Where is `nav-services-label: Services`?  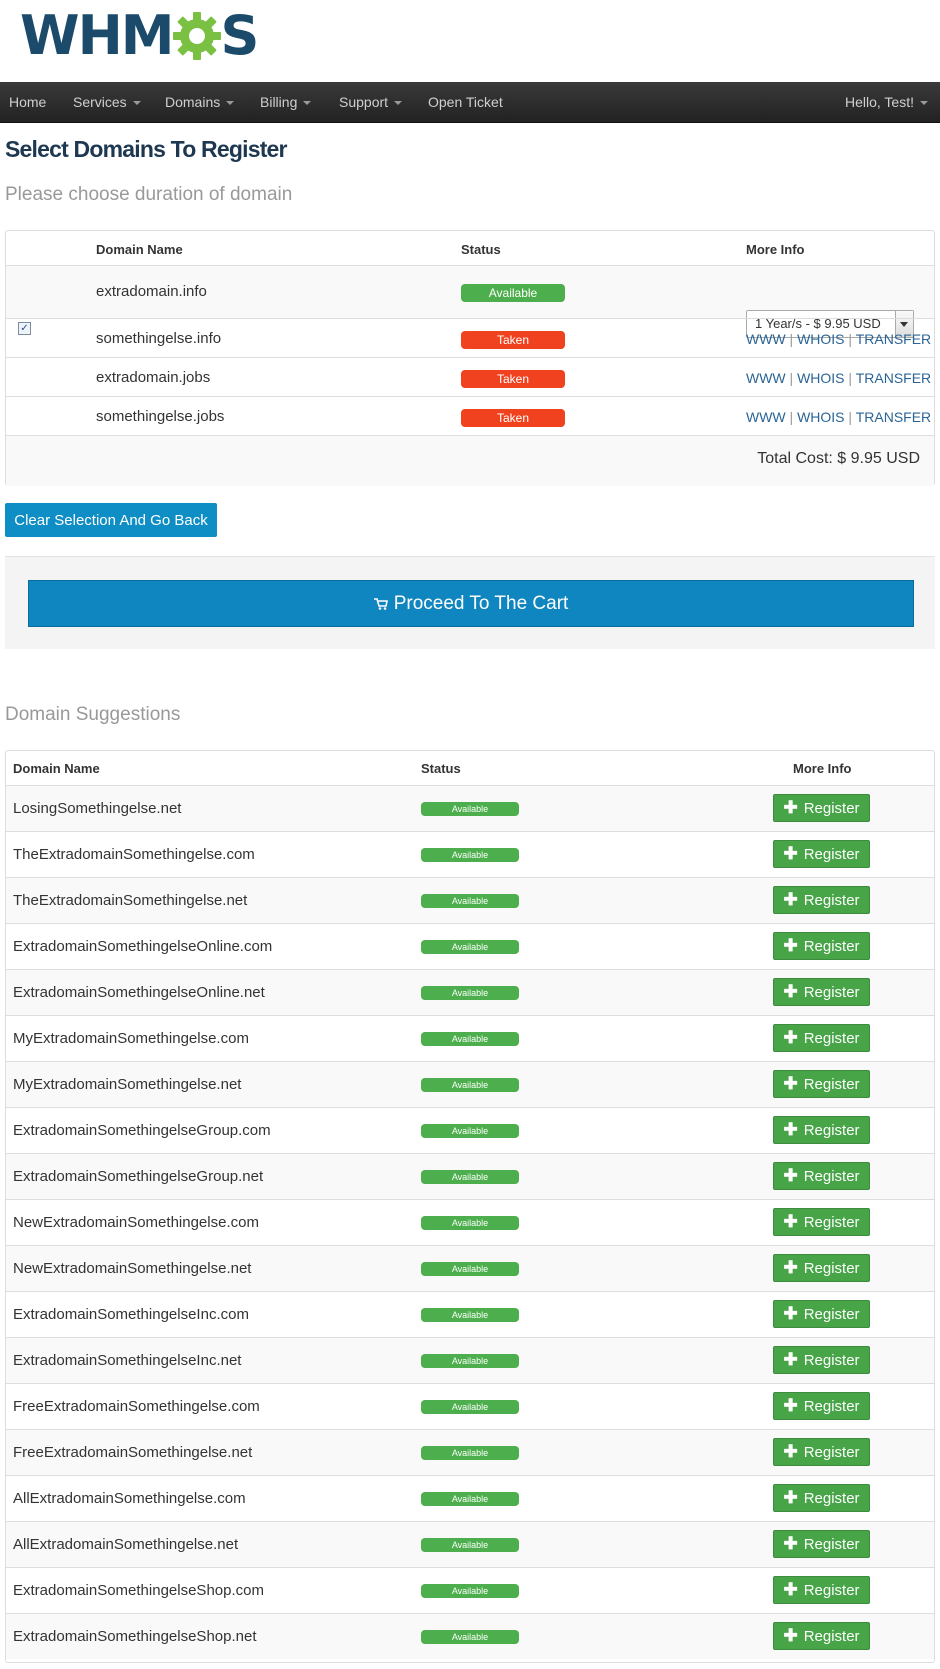
nav-services-label: Services is located at coordinates (100, 102).